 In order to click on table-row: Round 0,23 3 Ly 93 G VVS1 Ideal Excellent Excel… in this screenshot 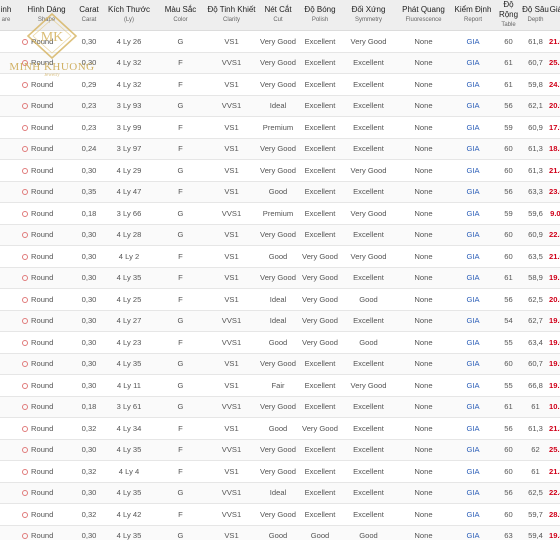, I will do `click(280, 106)`.